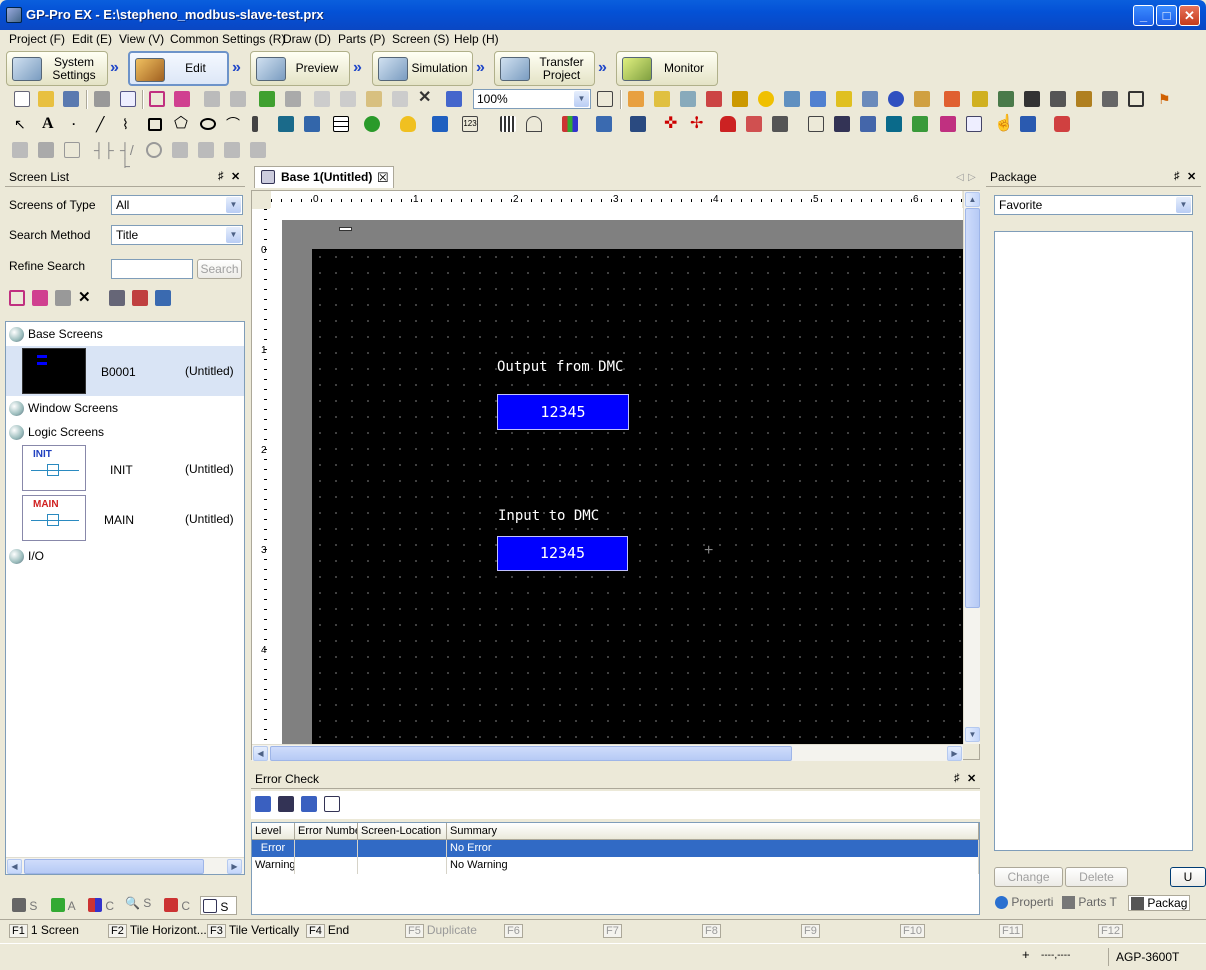 This screenshot has height=970, width=1206. What do you see at coordinates (182, 124) in the screenshot?
I see `polygon-icon: ⬠` at bounding box center [182, 124].